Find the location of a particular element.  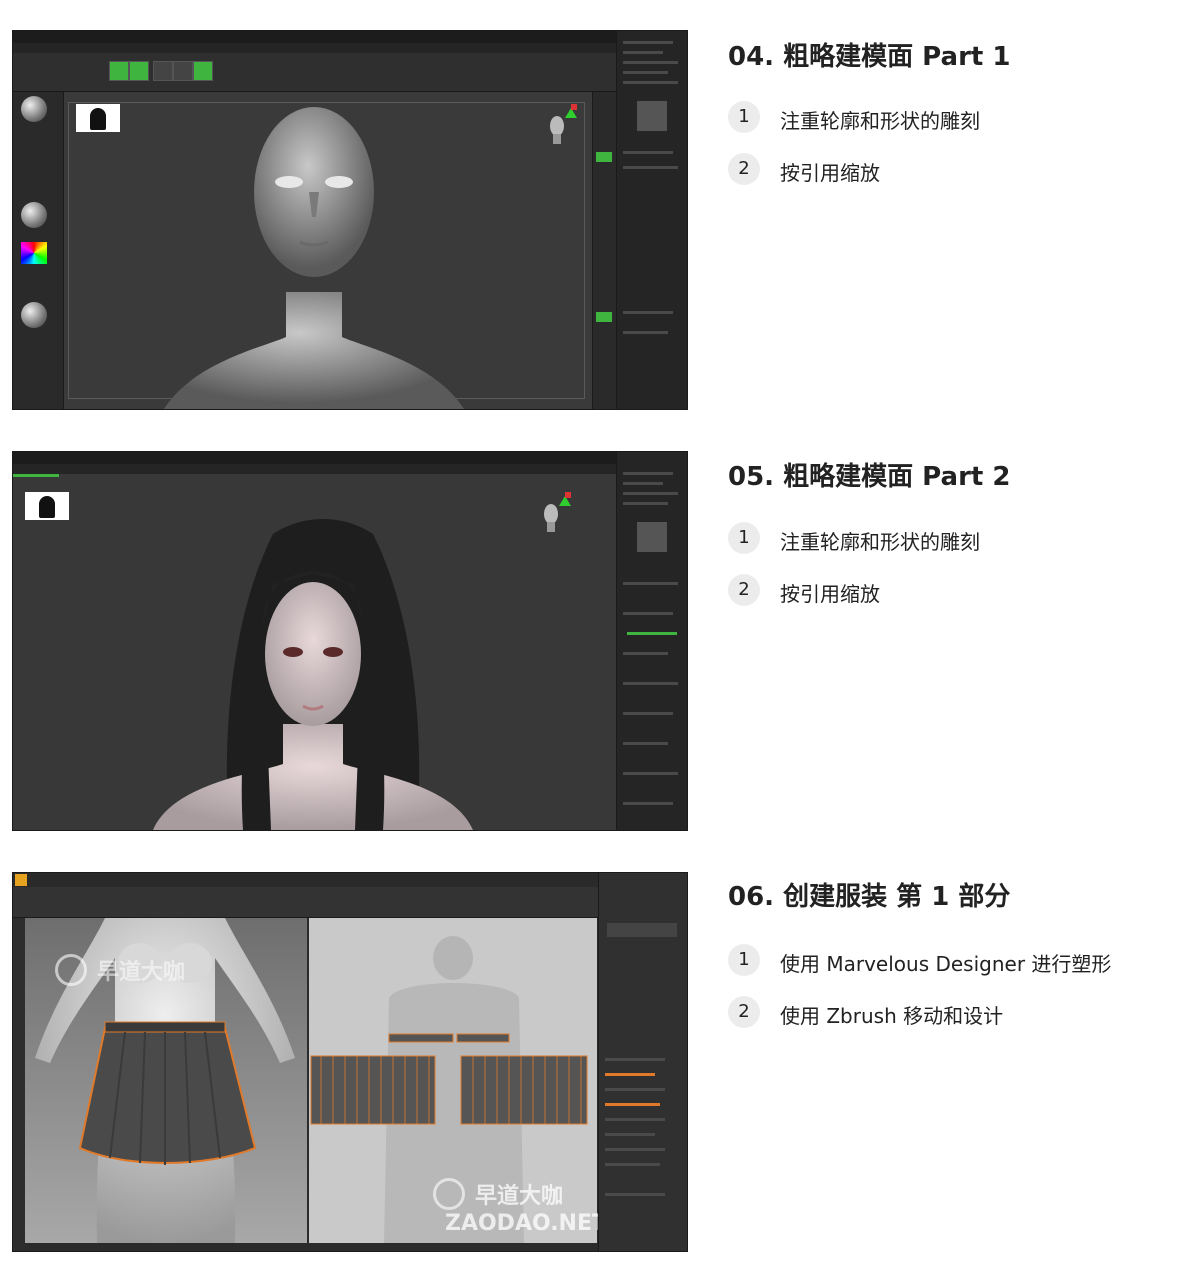

draw-tool-button is located at coordinates (139, 71).